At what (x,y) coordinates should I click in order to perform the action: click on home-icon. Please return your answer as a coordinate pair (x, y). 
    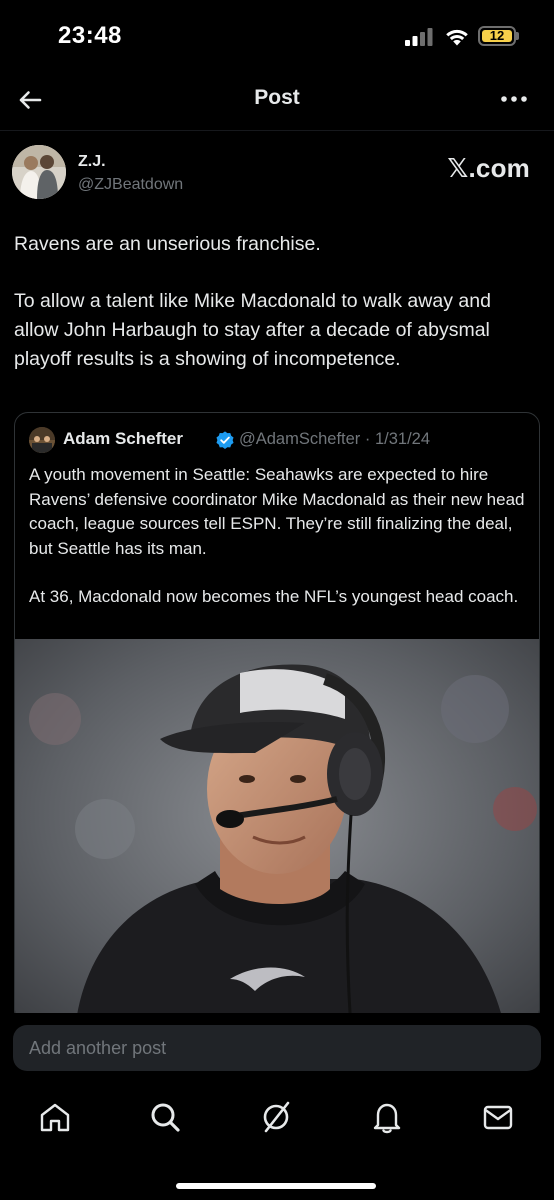
    Looking at the image, I should click on (55, 1117).